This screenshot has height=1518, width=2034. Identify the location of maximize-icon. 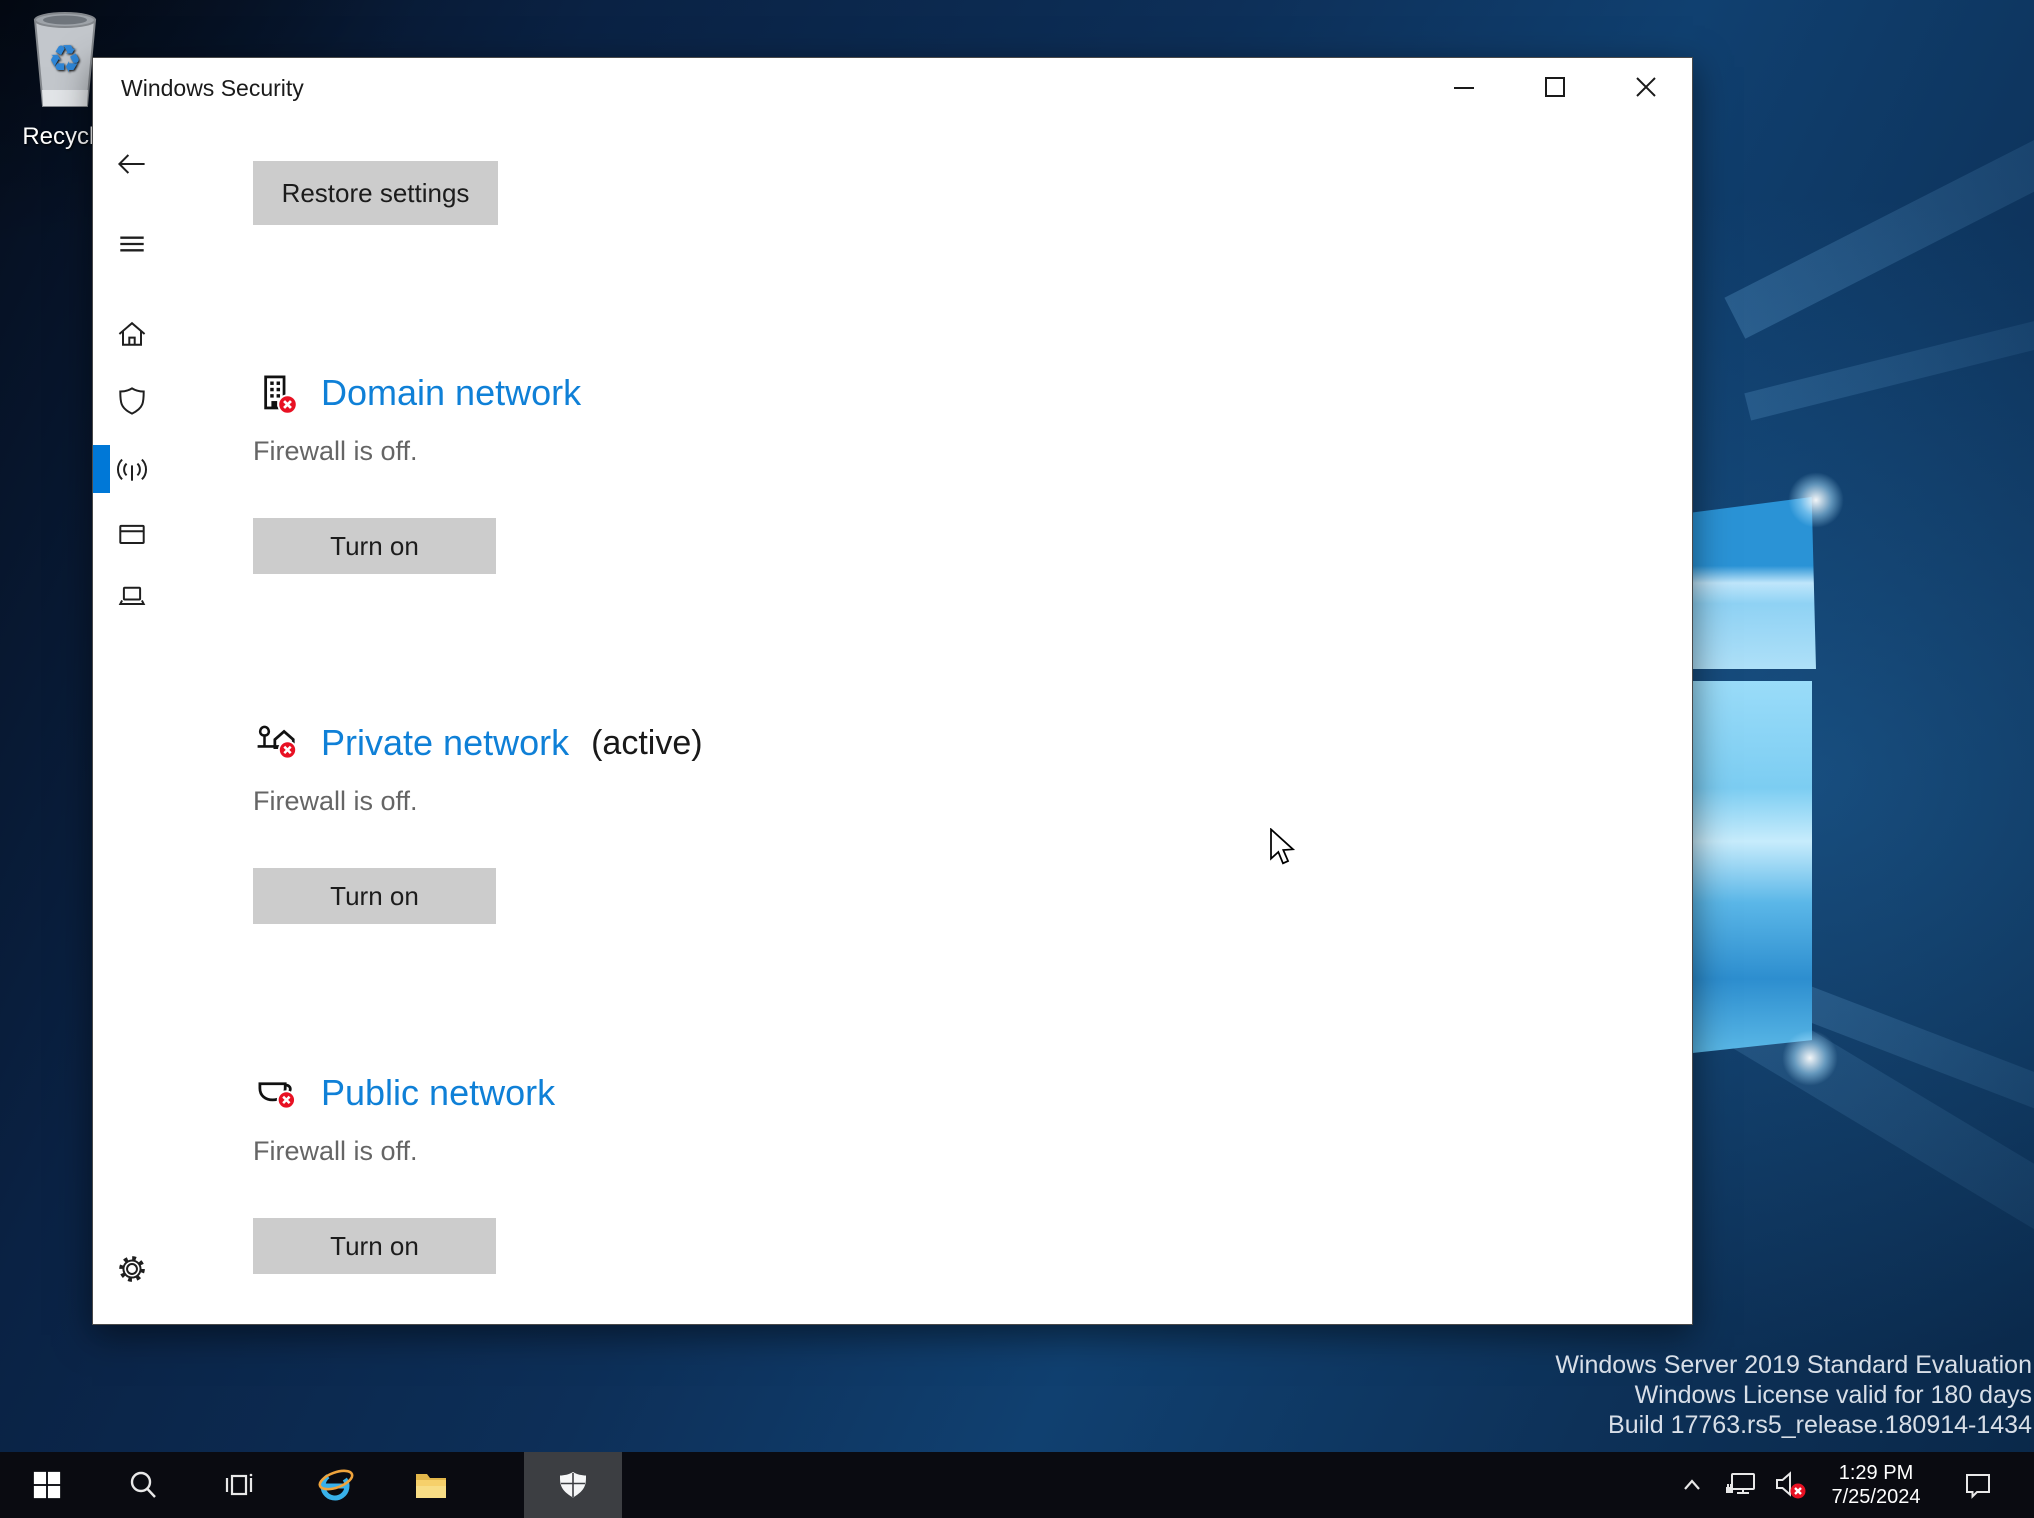
(1554, 87).